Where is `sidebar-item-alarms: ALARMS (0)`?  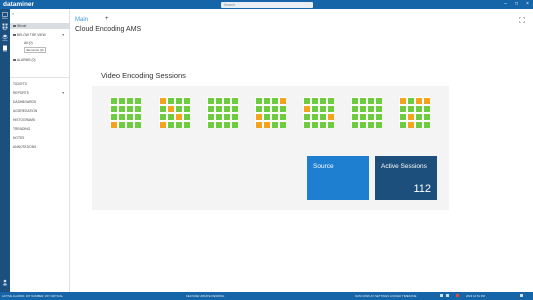
sidebar-item-alarms: ALARMS (0) is located at coordinates (40, 60).